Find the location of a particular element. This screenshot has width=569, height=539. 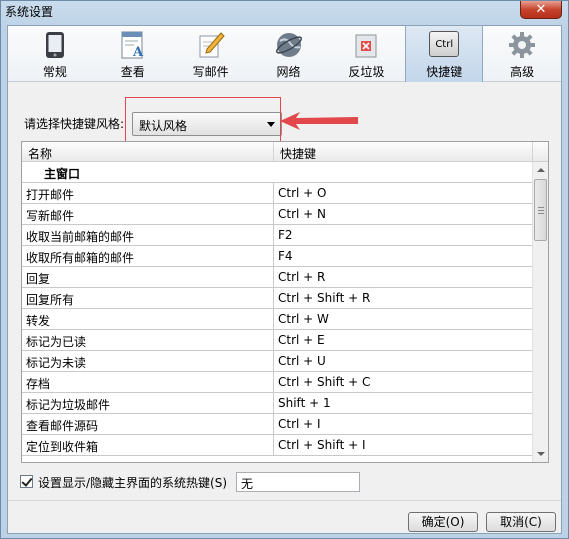

tab-shortcuts: Ctrl 快捷键 is located at coordinates (444, 54).